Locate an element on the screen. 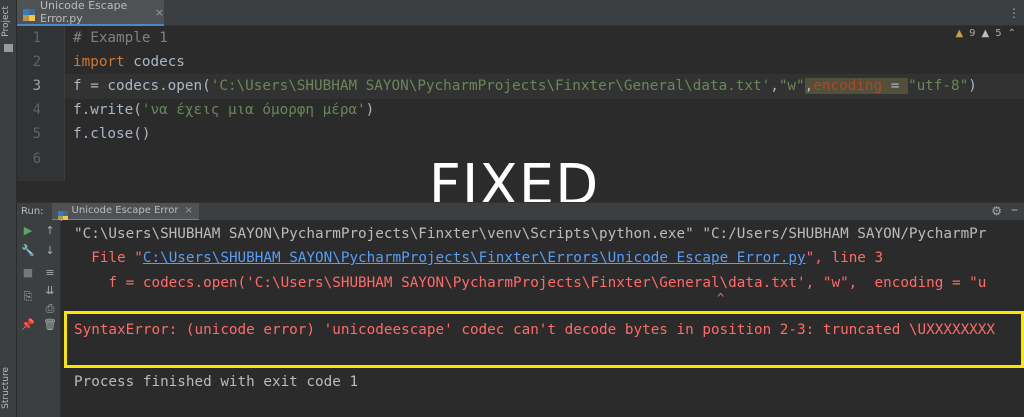 This screenshot has width=1024, height=417. run-toolbar-secondary: ↑ ↓ ≡ ⇊ ⎙ 🗑 is located at coordinates (50, 318).